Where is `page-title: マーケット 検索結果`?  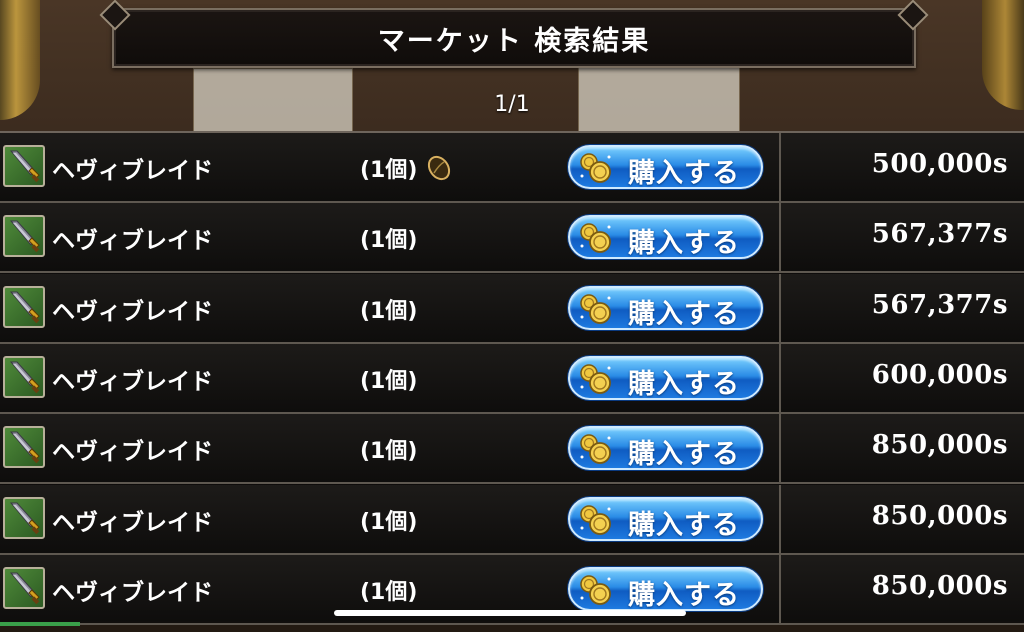
page-title: マーケット 検索結果 is located at coordinates (514, 41).